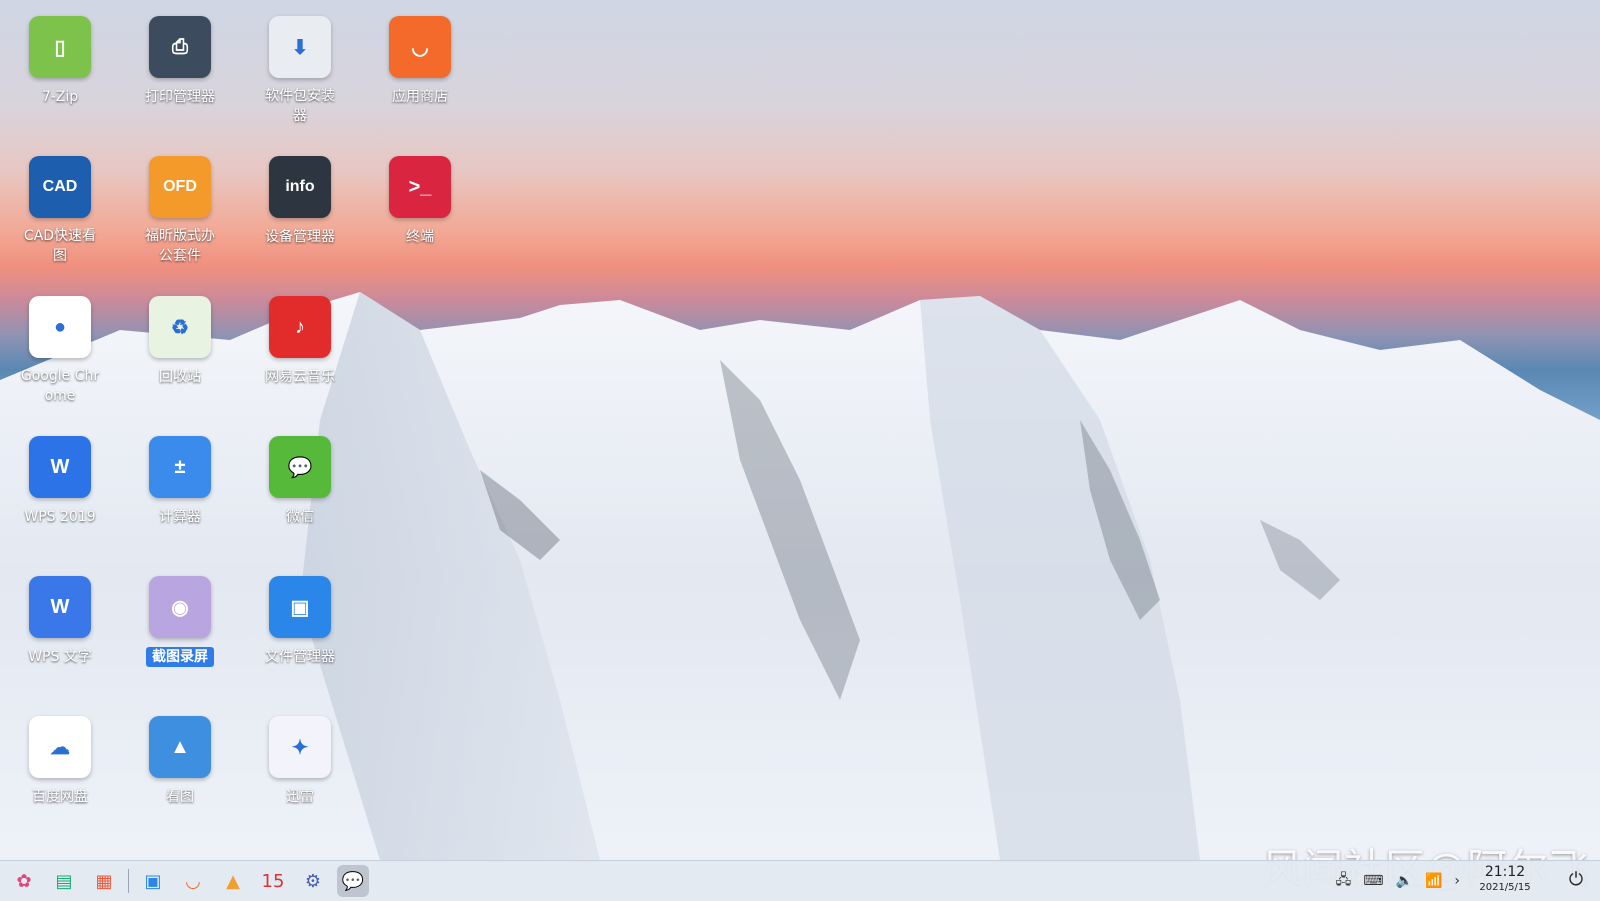 The height and width of the screenshot is (901, 1600). I want to click on clock: 21:12 2021/5/15, so click(1505, 879).